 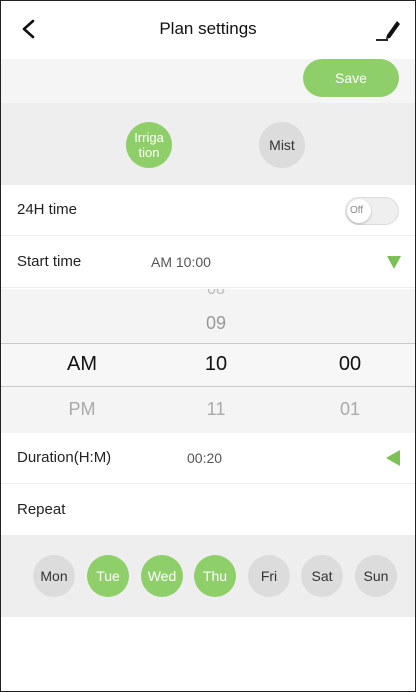 What do you see at coordinates (357, 210) in the screenshot?
I see `toggle-state-text: Off` at bounding box center [357, 210].